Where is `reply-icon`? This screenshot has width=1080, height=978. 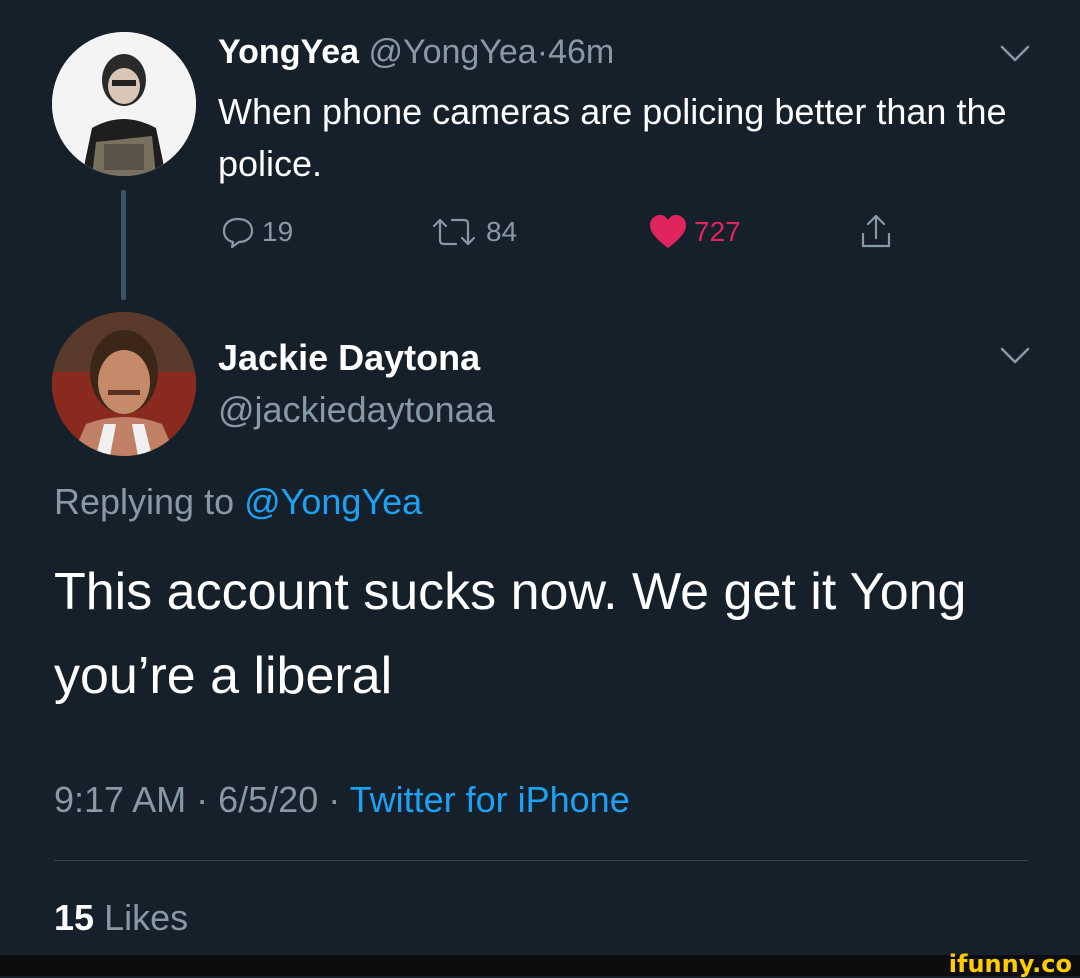
reply-icon is located at coordinates (238, 233).